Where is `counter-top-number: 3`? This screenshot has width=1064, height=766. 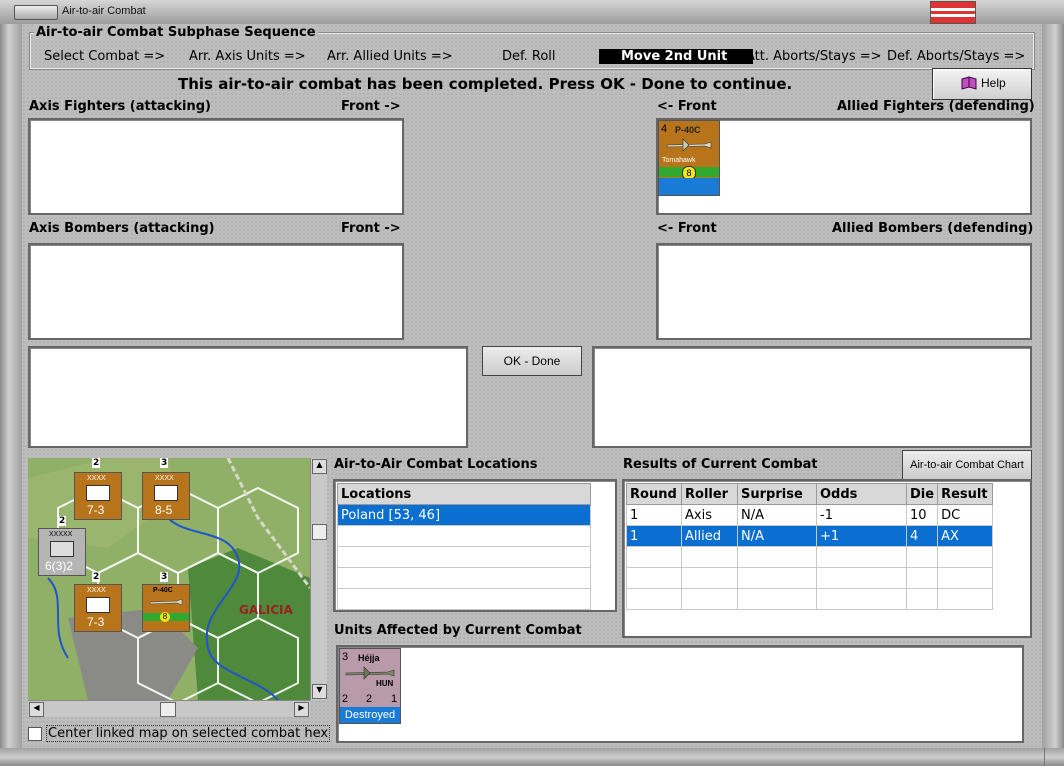 counter-top-number: 3 is located at coordinates (345, 657).